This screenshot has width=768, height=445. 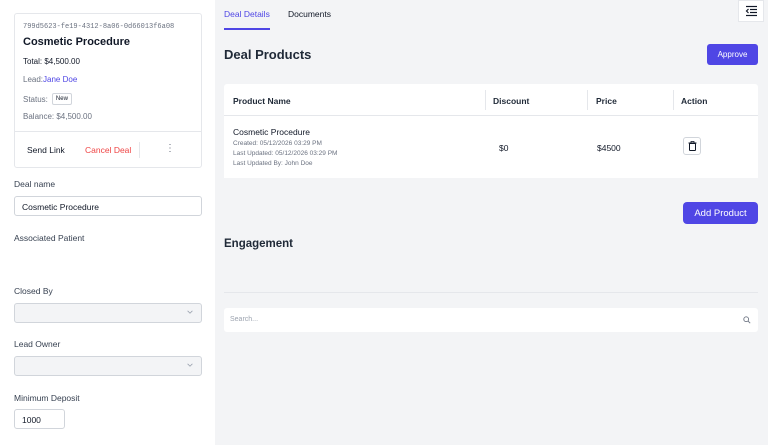 What do you see at coordinates (51, 61) in the screenshot?
I see `deal-total: Total: $4,500.00` at bounding box center [51, 61].